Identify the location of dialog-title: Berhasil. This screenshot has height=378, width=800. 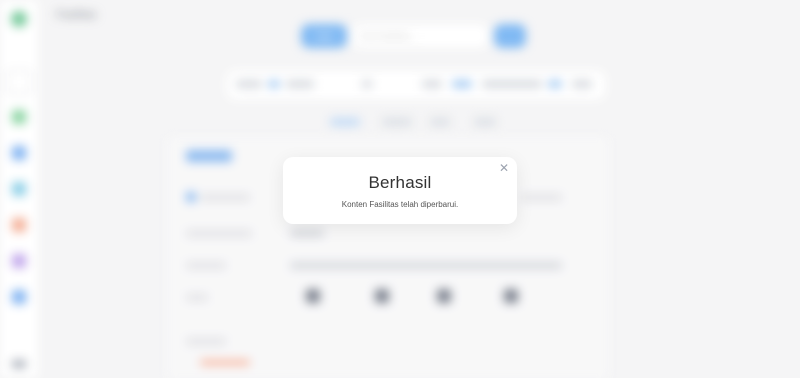
(400, 182).